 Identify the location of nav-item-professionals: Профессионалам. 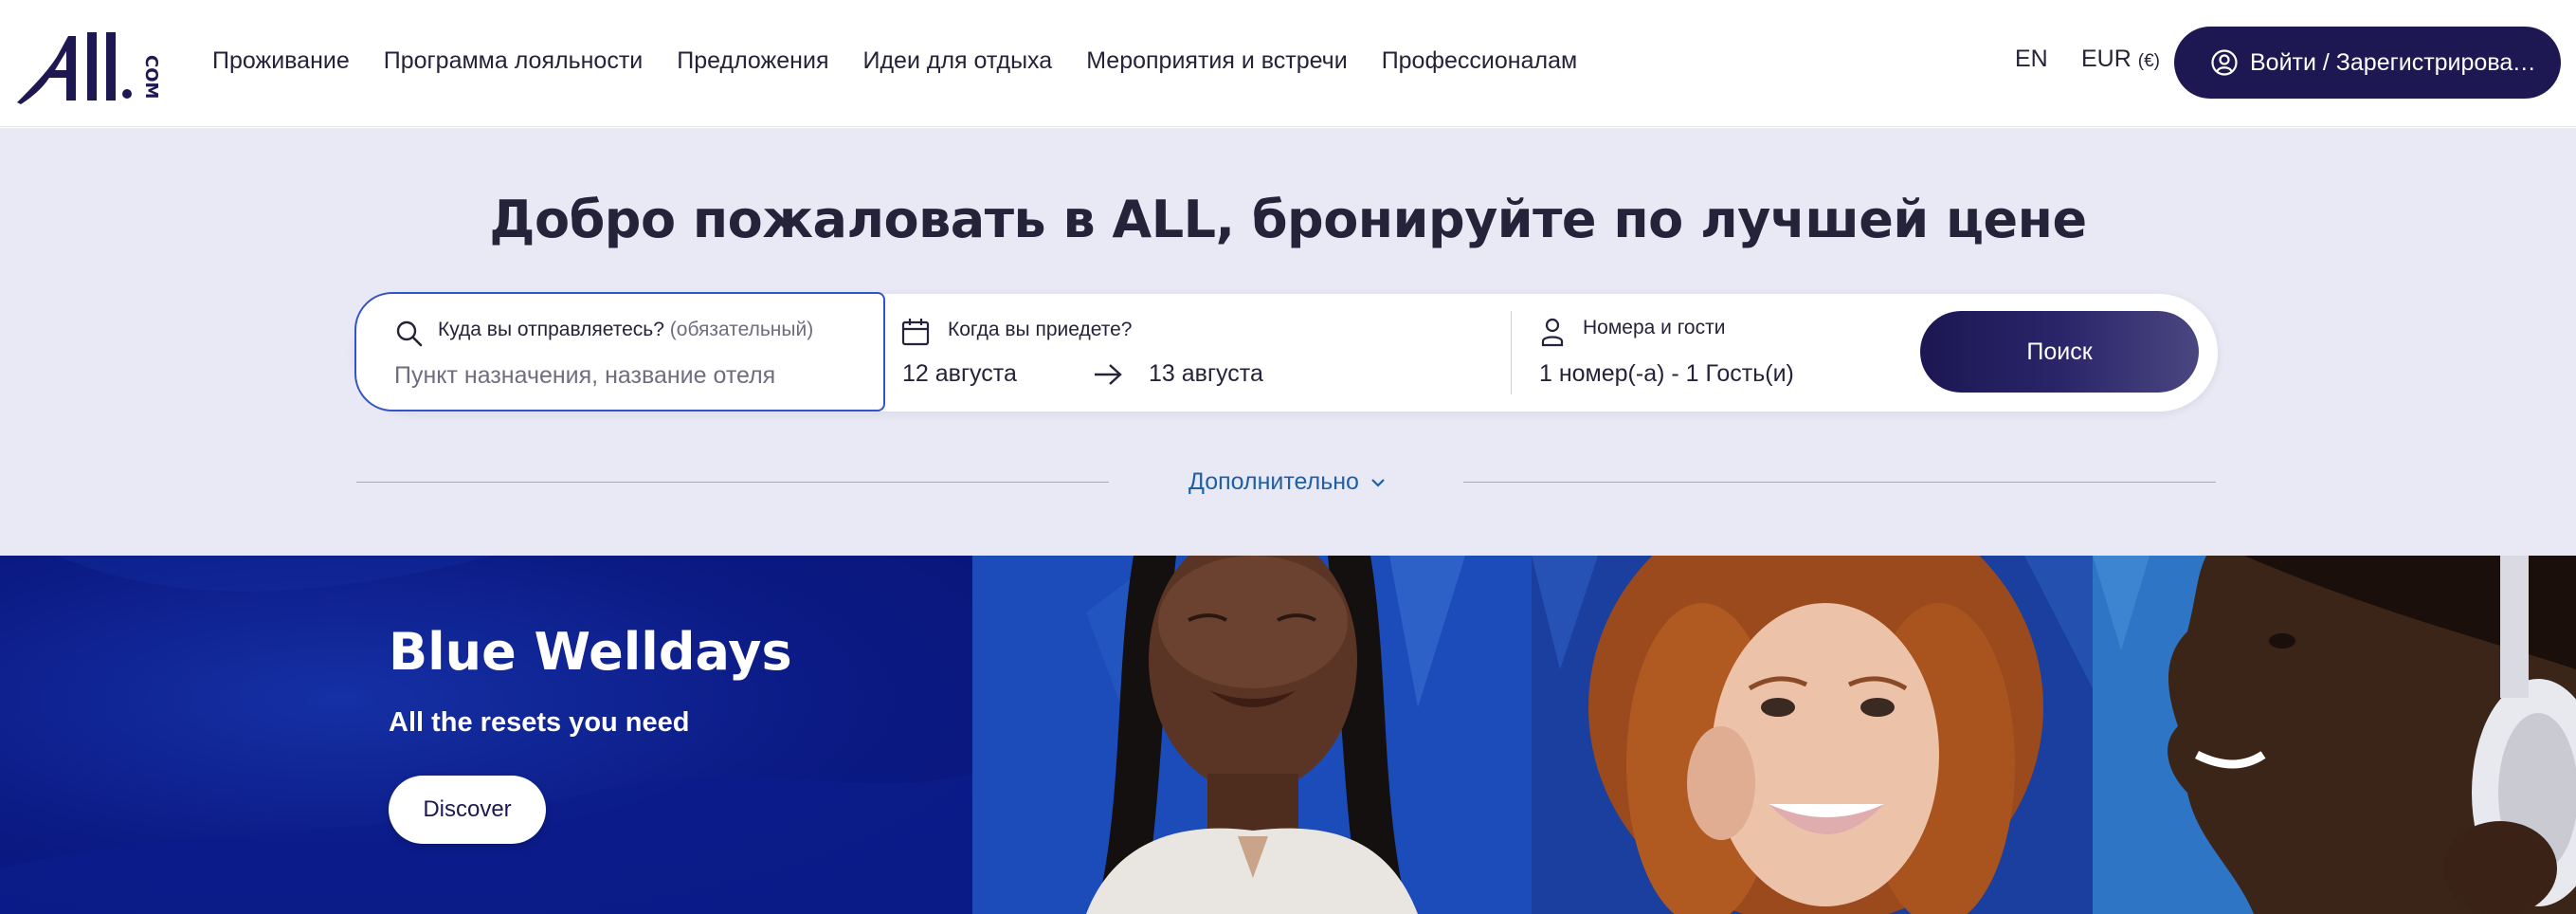
(1480, 61).